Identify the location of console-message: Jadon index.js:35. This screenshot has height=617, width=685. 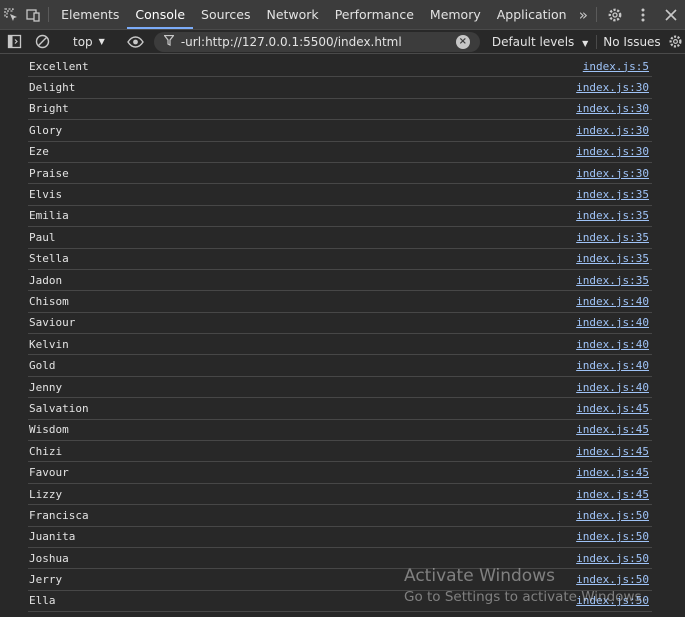
(340, 281).